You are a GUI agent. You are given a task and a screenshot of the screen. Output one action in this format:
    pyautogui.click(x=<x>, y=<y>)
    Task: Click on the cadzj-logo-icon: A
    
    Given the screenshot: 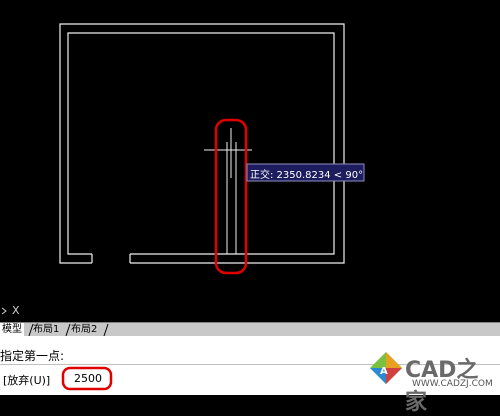 What is the action you would take?
    pyautogui.click(x=386, y=368)
    